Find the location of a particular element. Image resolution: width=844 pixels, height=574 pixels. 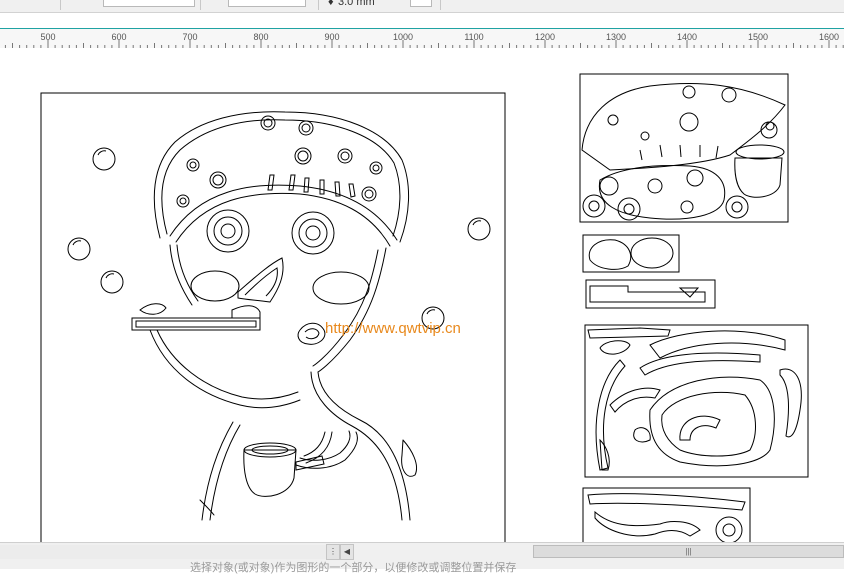

ruler-label: 1400 is located at coordinates (687, 37).